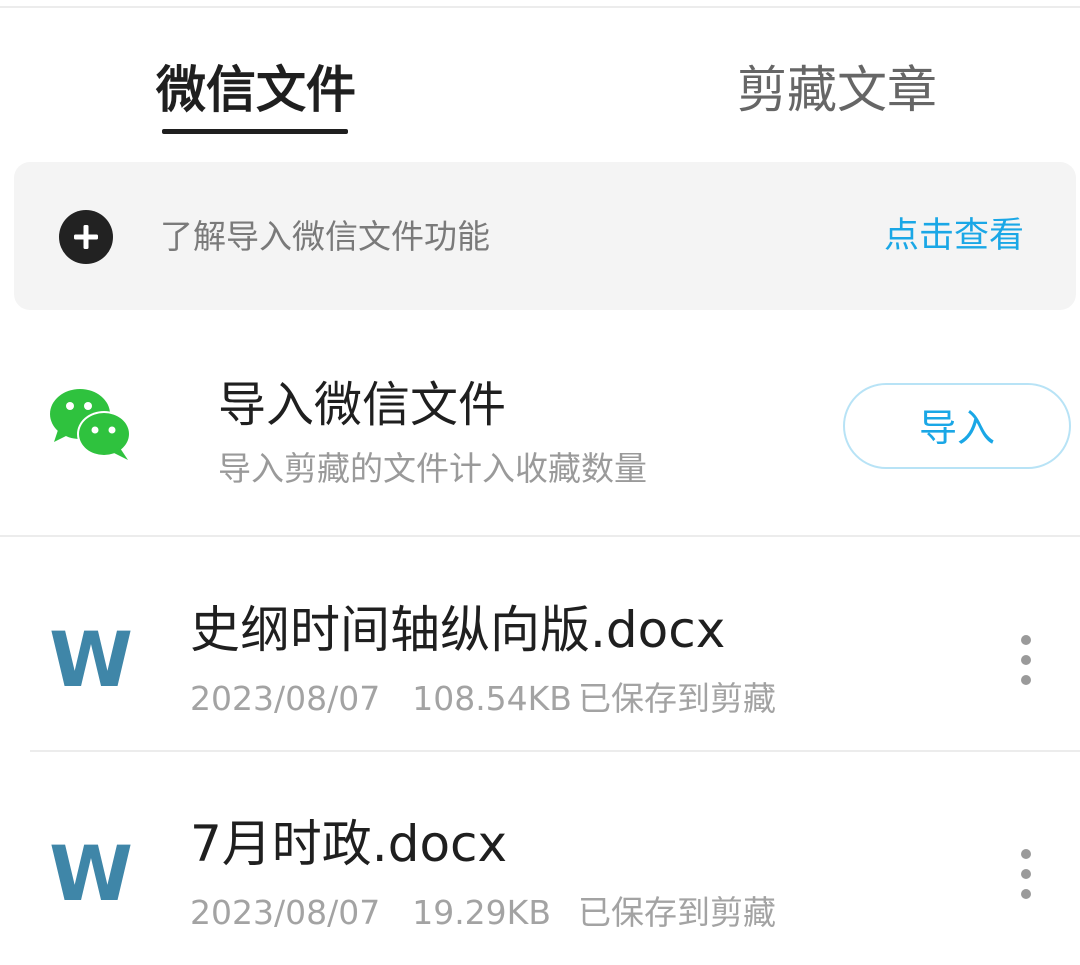  I want to click on wechat-icon, so click(90, 424).